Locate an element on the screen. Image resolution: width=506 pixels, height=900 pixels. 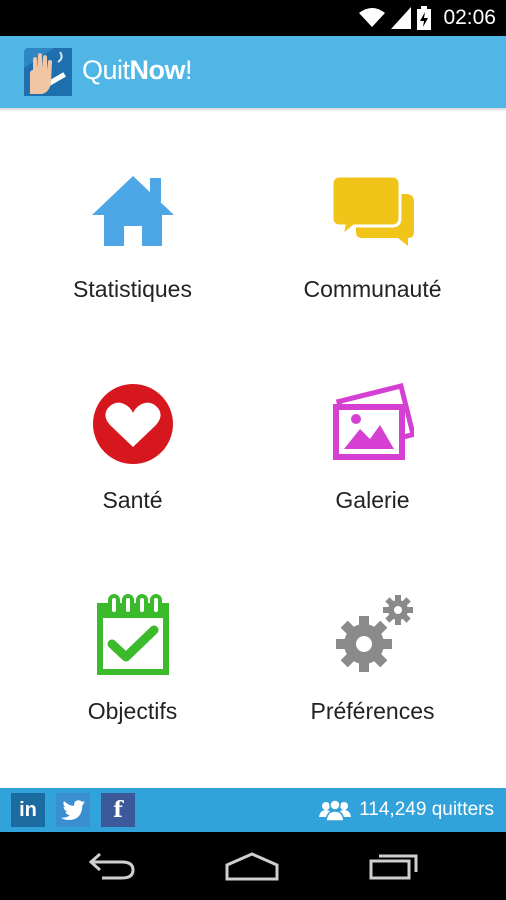
recents-button is located at coordinates (394, 866).